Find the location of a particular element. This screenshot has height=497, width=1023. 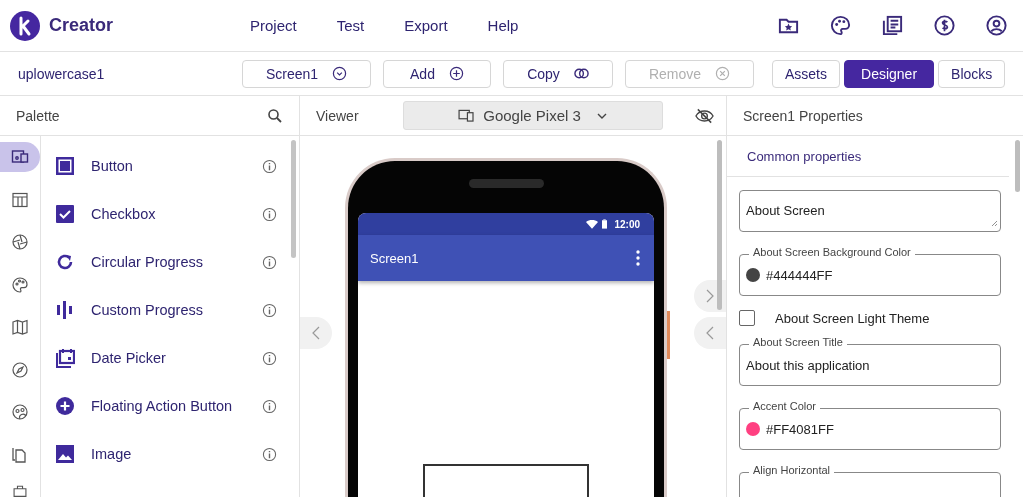

fab-component-icon is located at coordinates (65, 406).